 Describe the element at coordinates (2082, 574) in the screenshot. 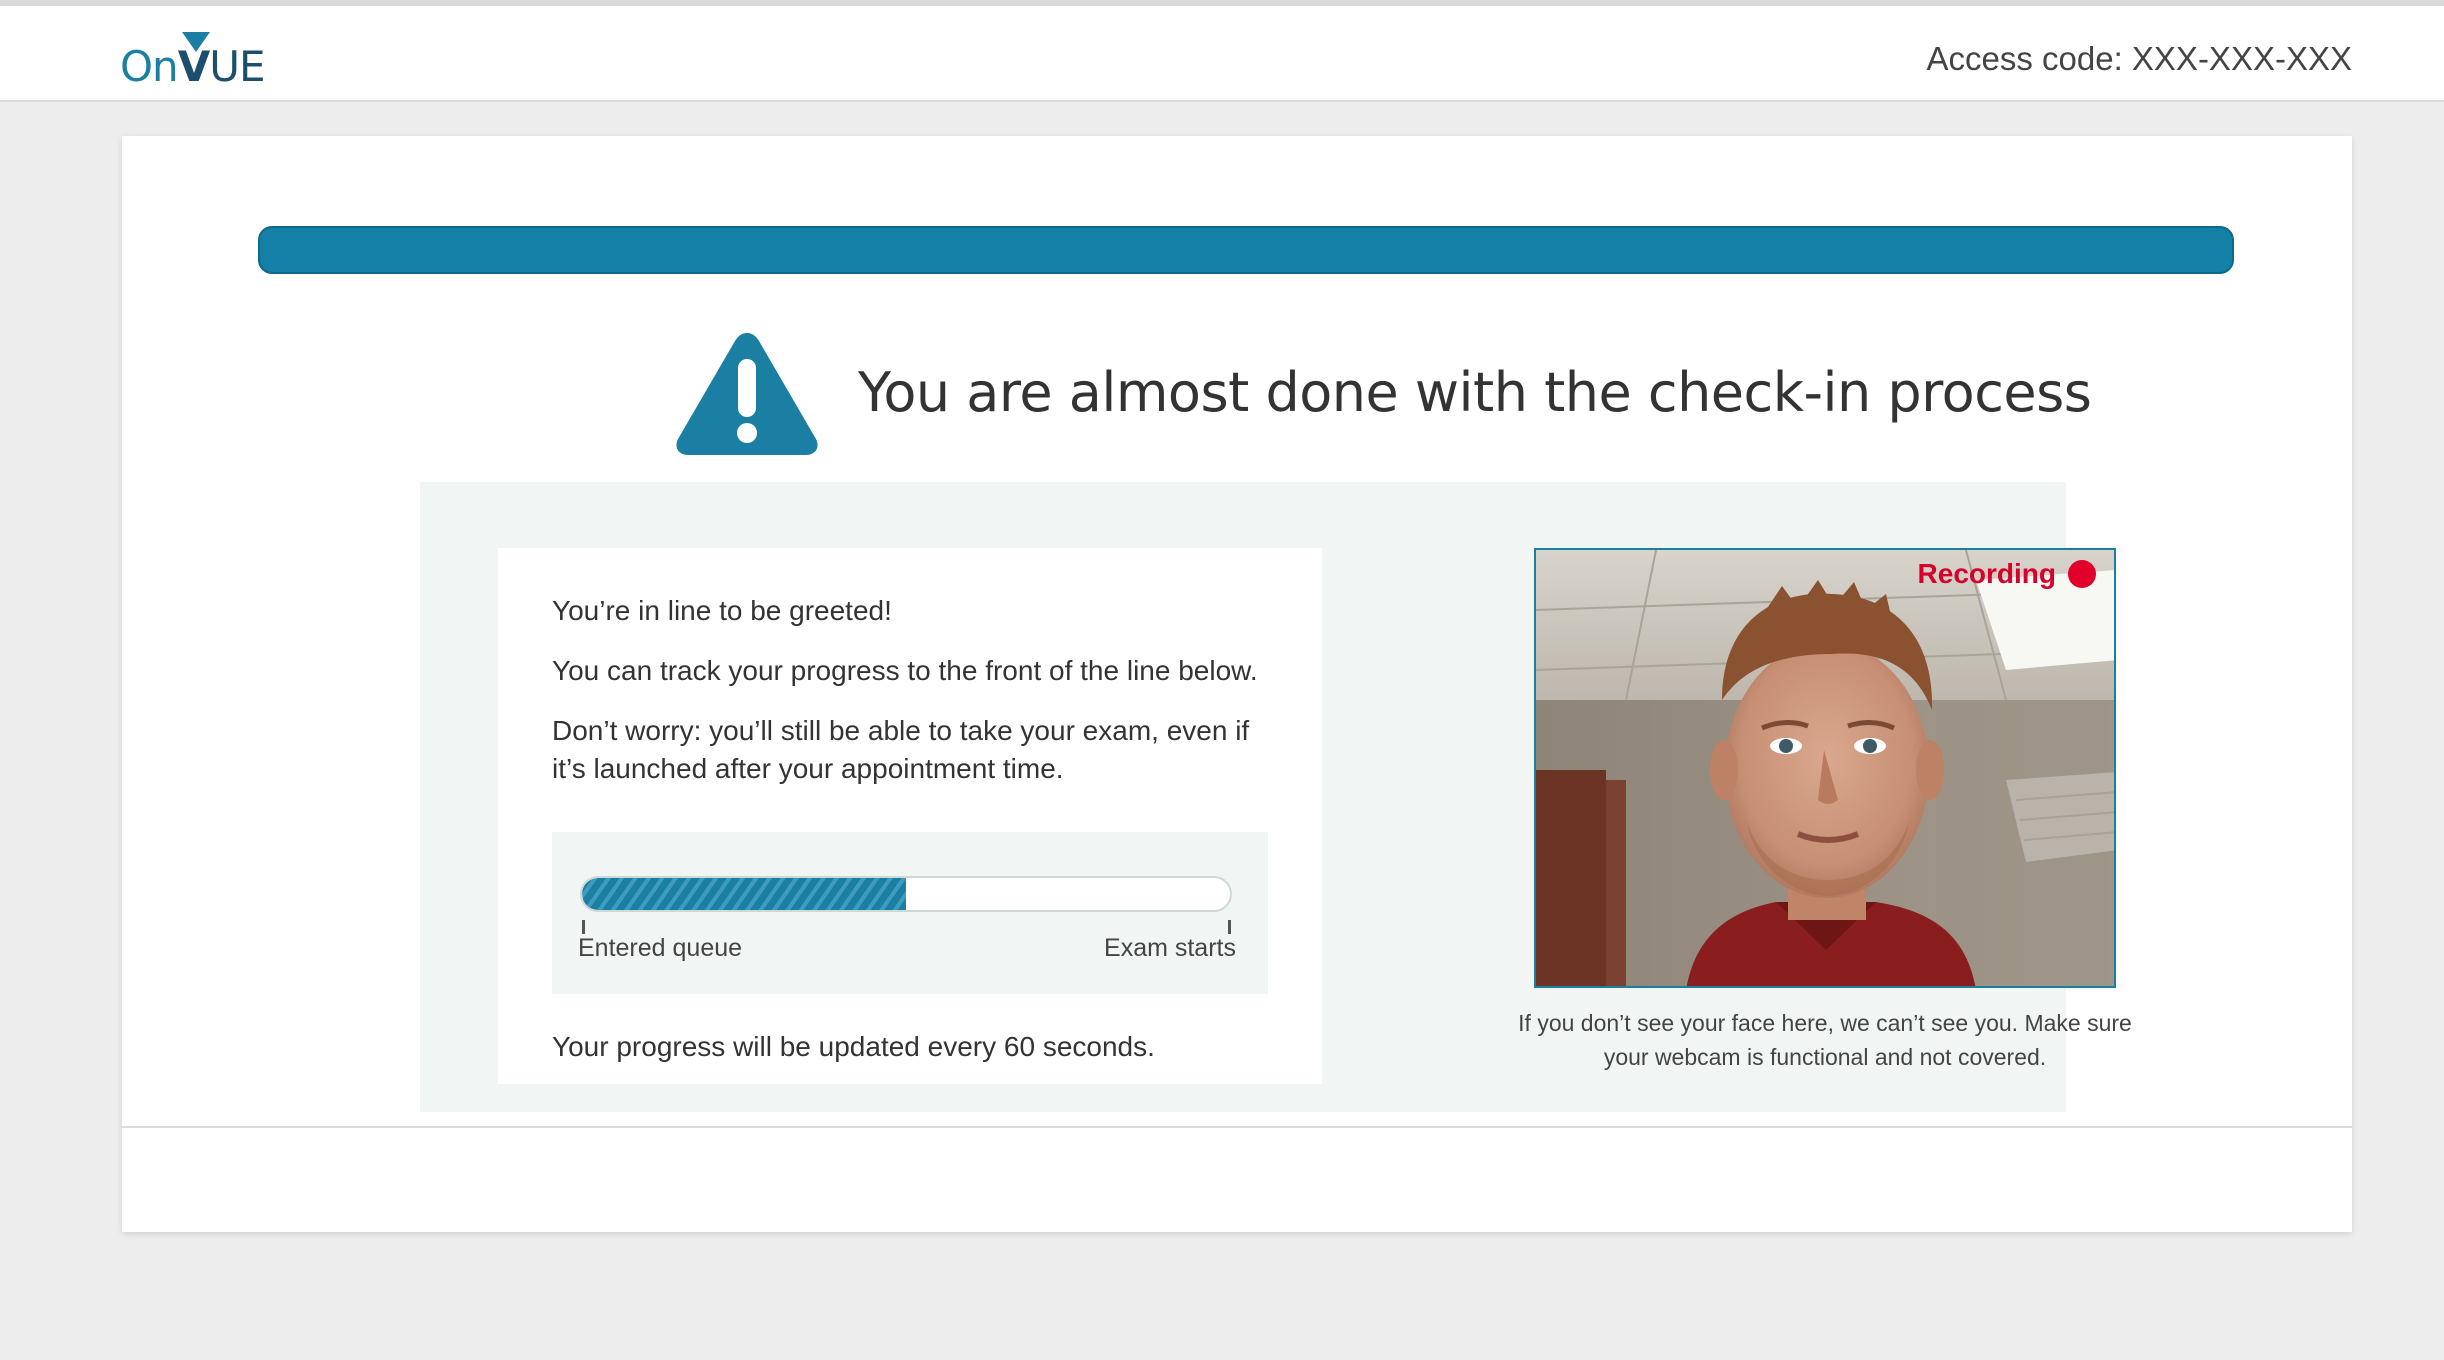

I see `recording-dot-icon` at that location.